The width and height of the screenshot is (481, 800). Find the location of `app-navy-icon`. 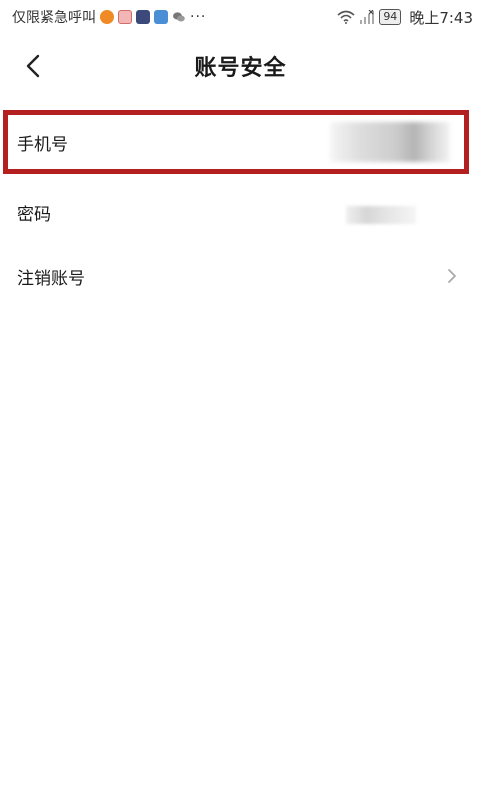

app-navy-icon is located at coordinates (143, 17).